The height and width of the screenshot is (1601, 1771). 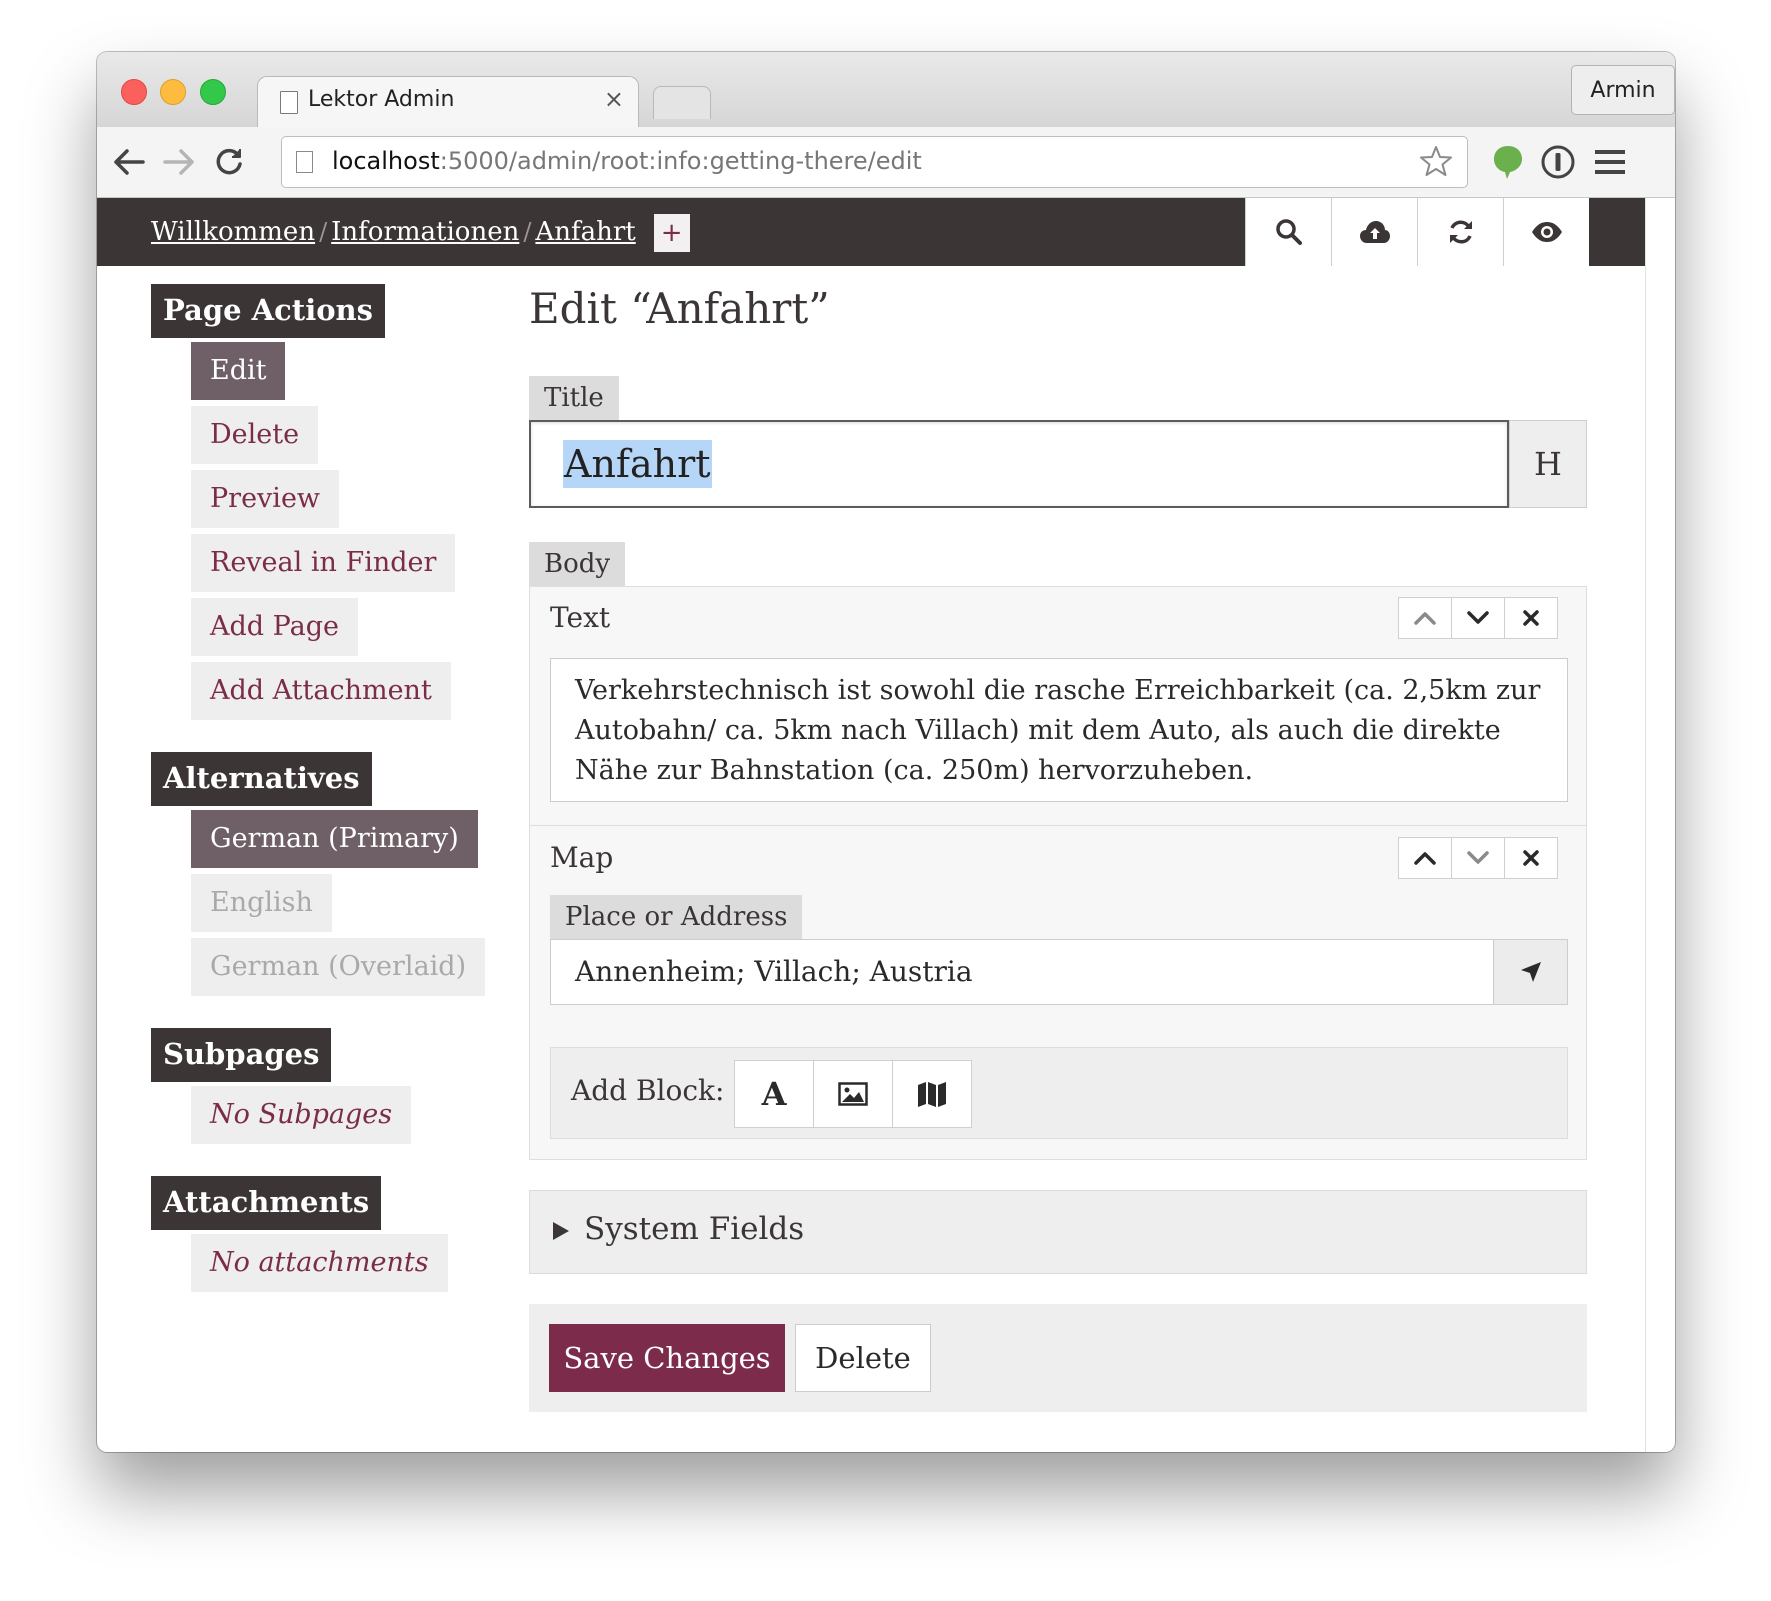 I want to click on refresh-build-button, so click(x=1460, y=232).